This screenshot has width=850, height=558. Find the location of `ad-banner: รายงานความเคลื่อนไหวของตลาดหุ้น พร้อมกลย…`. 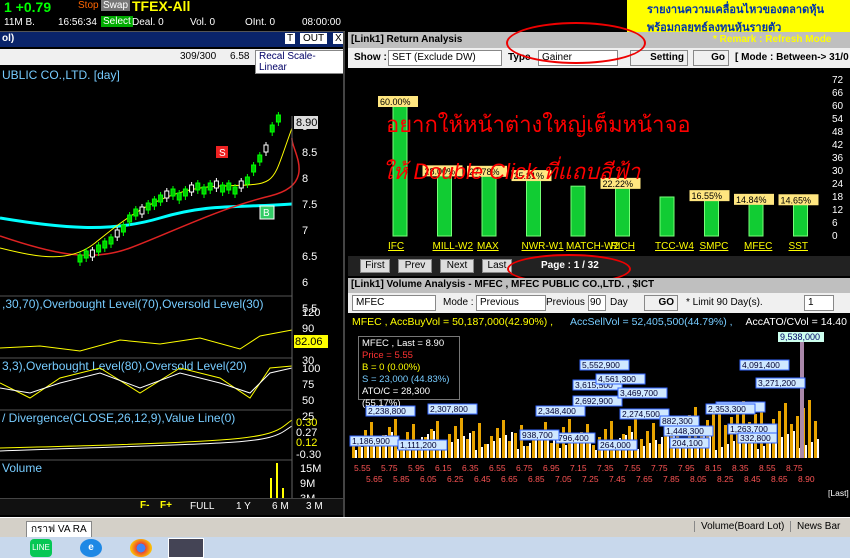

ad-banner: รายงานความเคลื่อนไหวของตลาดหุ้น พร้อมกลย… is located at coordinates (738, 17).